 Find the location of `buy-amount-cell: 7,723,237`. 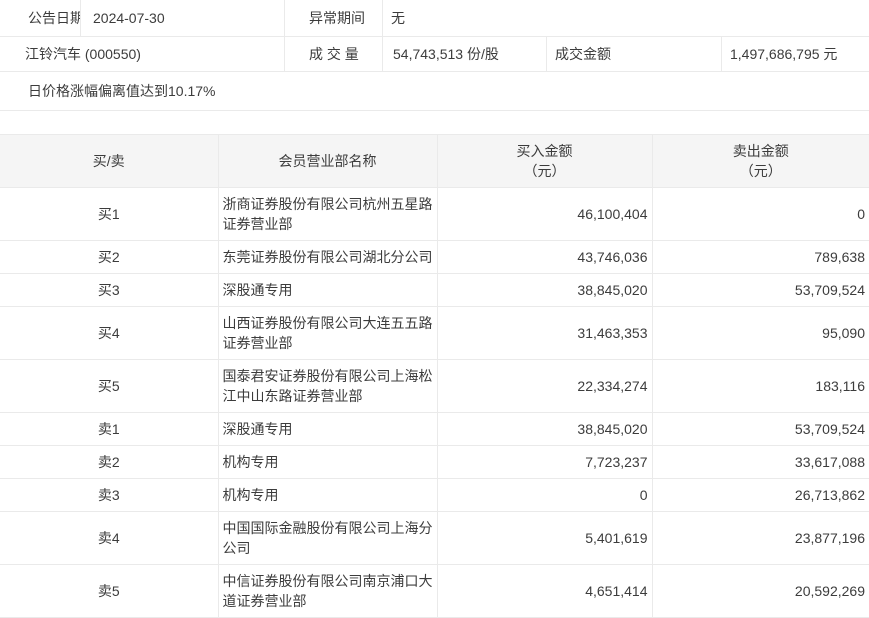

buy-amount-cell: 7,723,237 is located at coordinates (544, 462).